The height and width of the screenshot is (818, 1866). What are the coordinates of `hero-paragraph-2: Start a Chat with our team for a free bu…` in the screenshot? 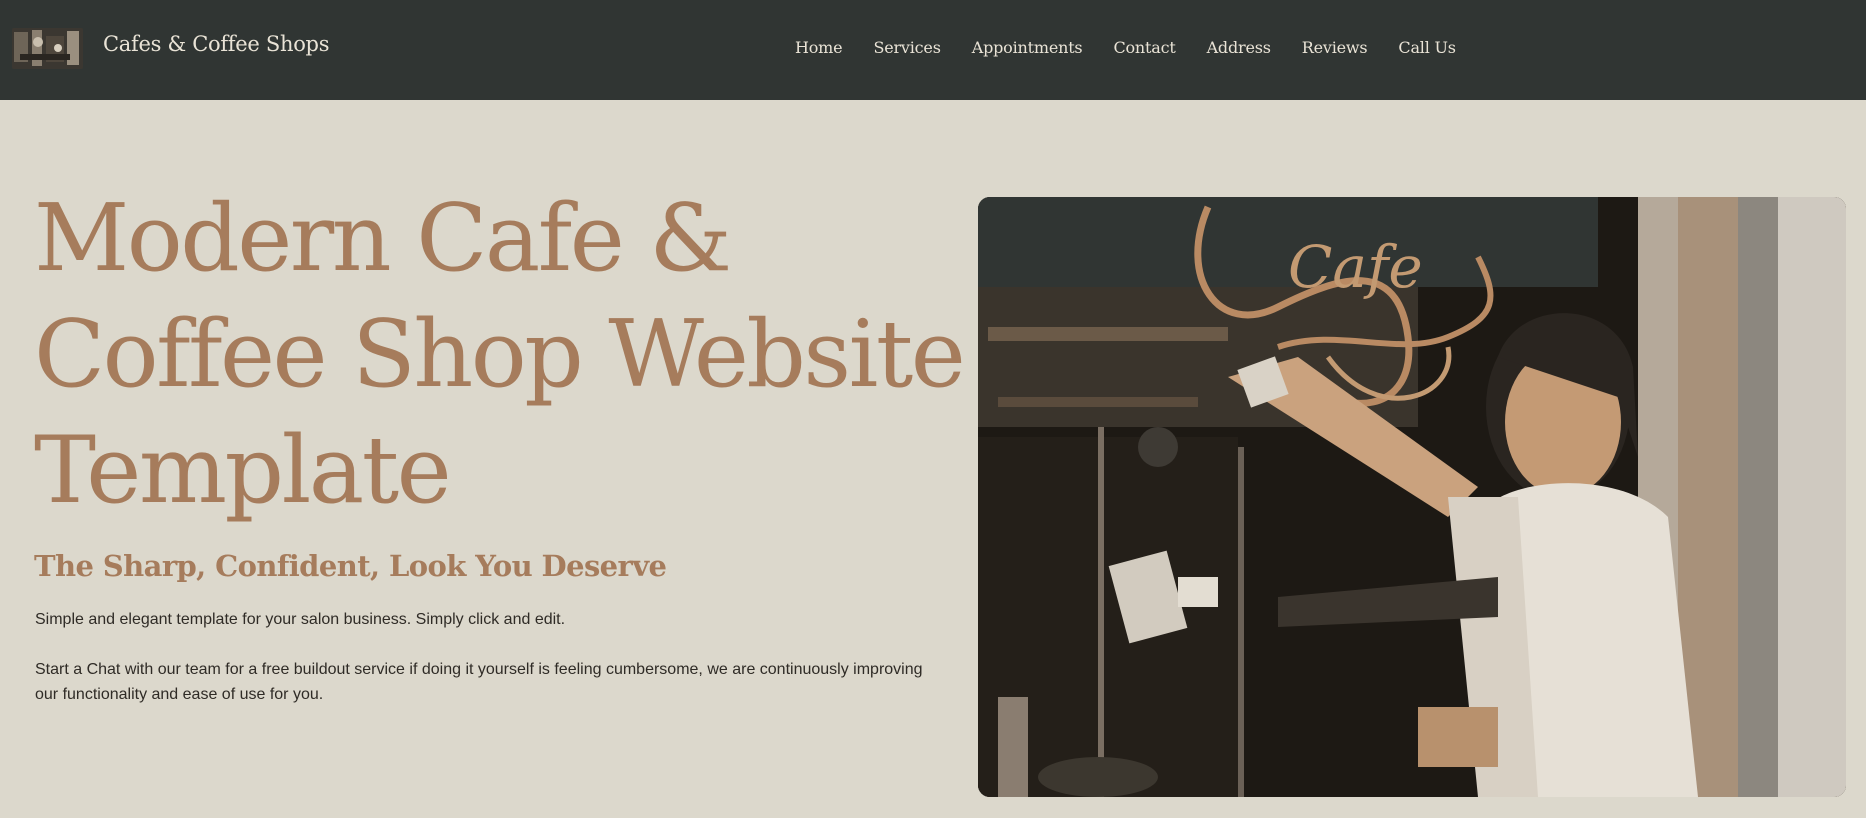 It's located at (479, 682).